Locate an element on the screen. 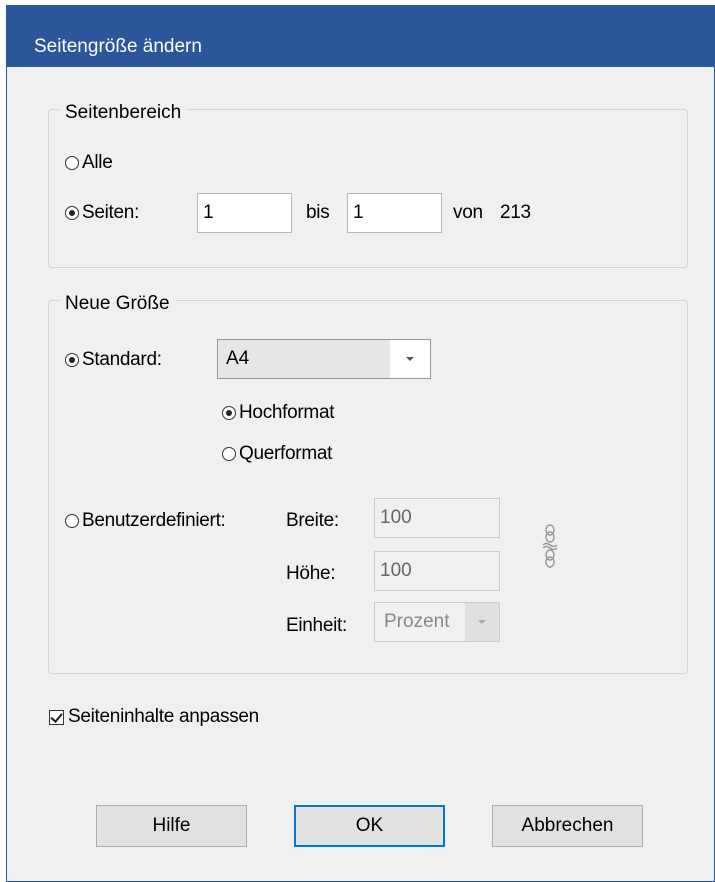 This screenshot has height=882, width=715. landscape-label: Querformat is located at coordinates (285, 454).